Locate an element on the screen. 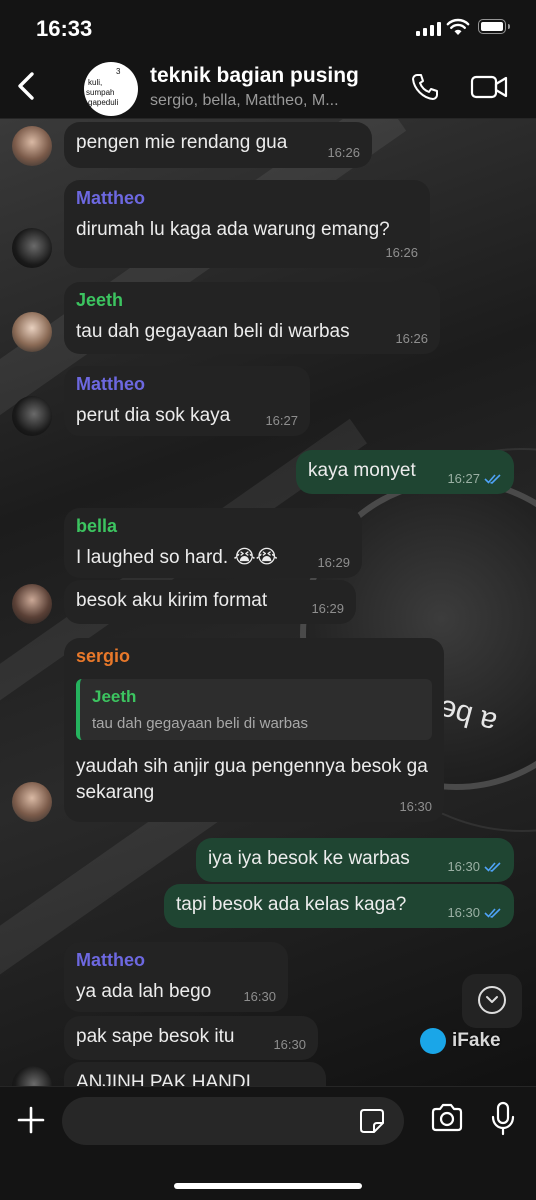  sender-name: Jeeth is located at coordinates (100, 300).